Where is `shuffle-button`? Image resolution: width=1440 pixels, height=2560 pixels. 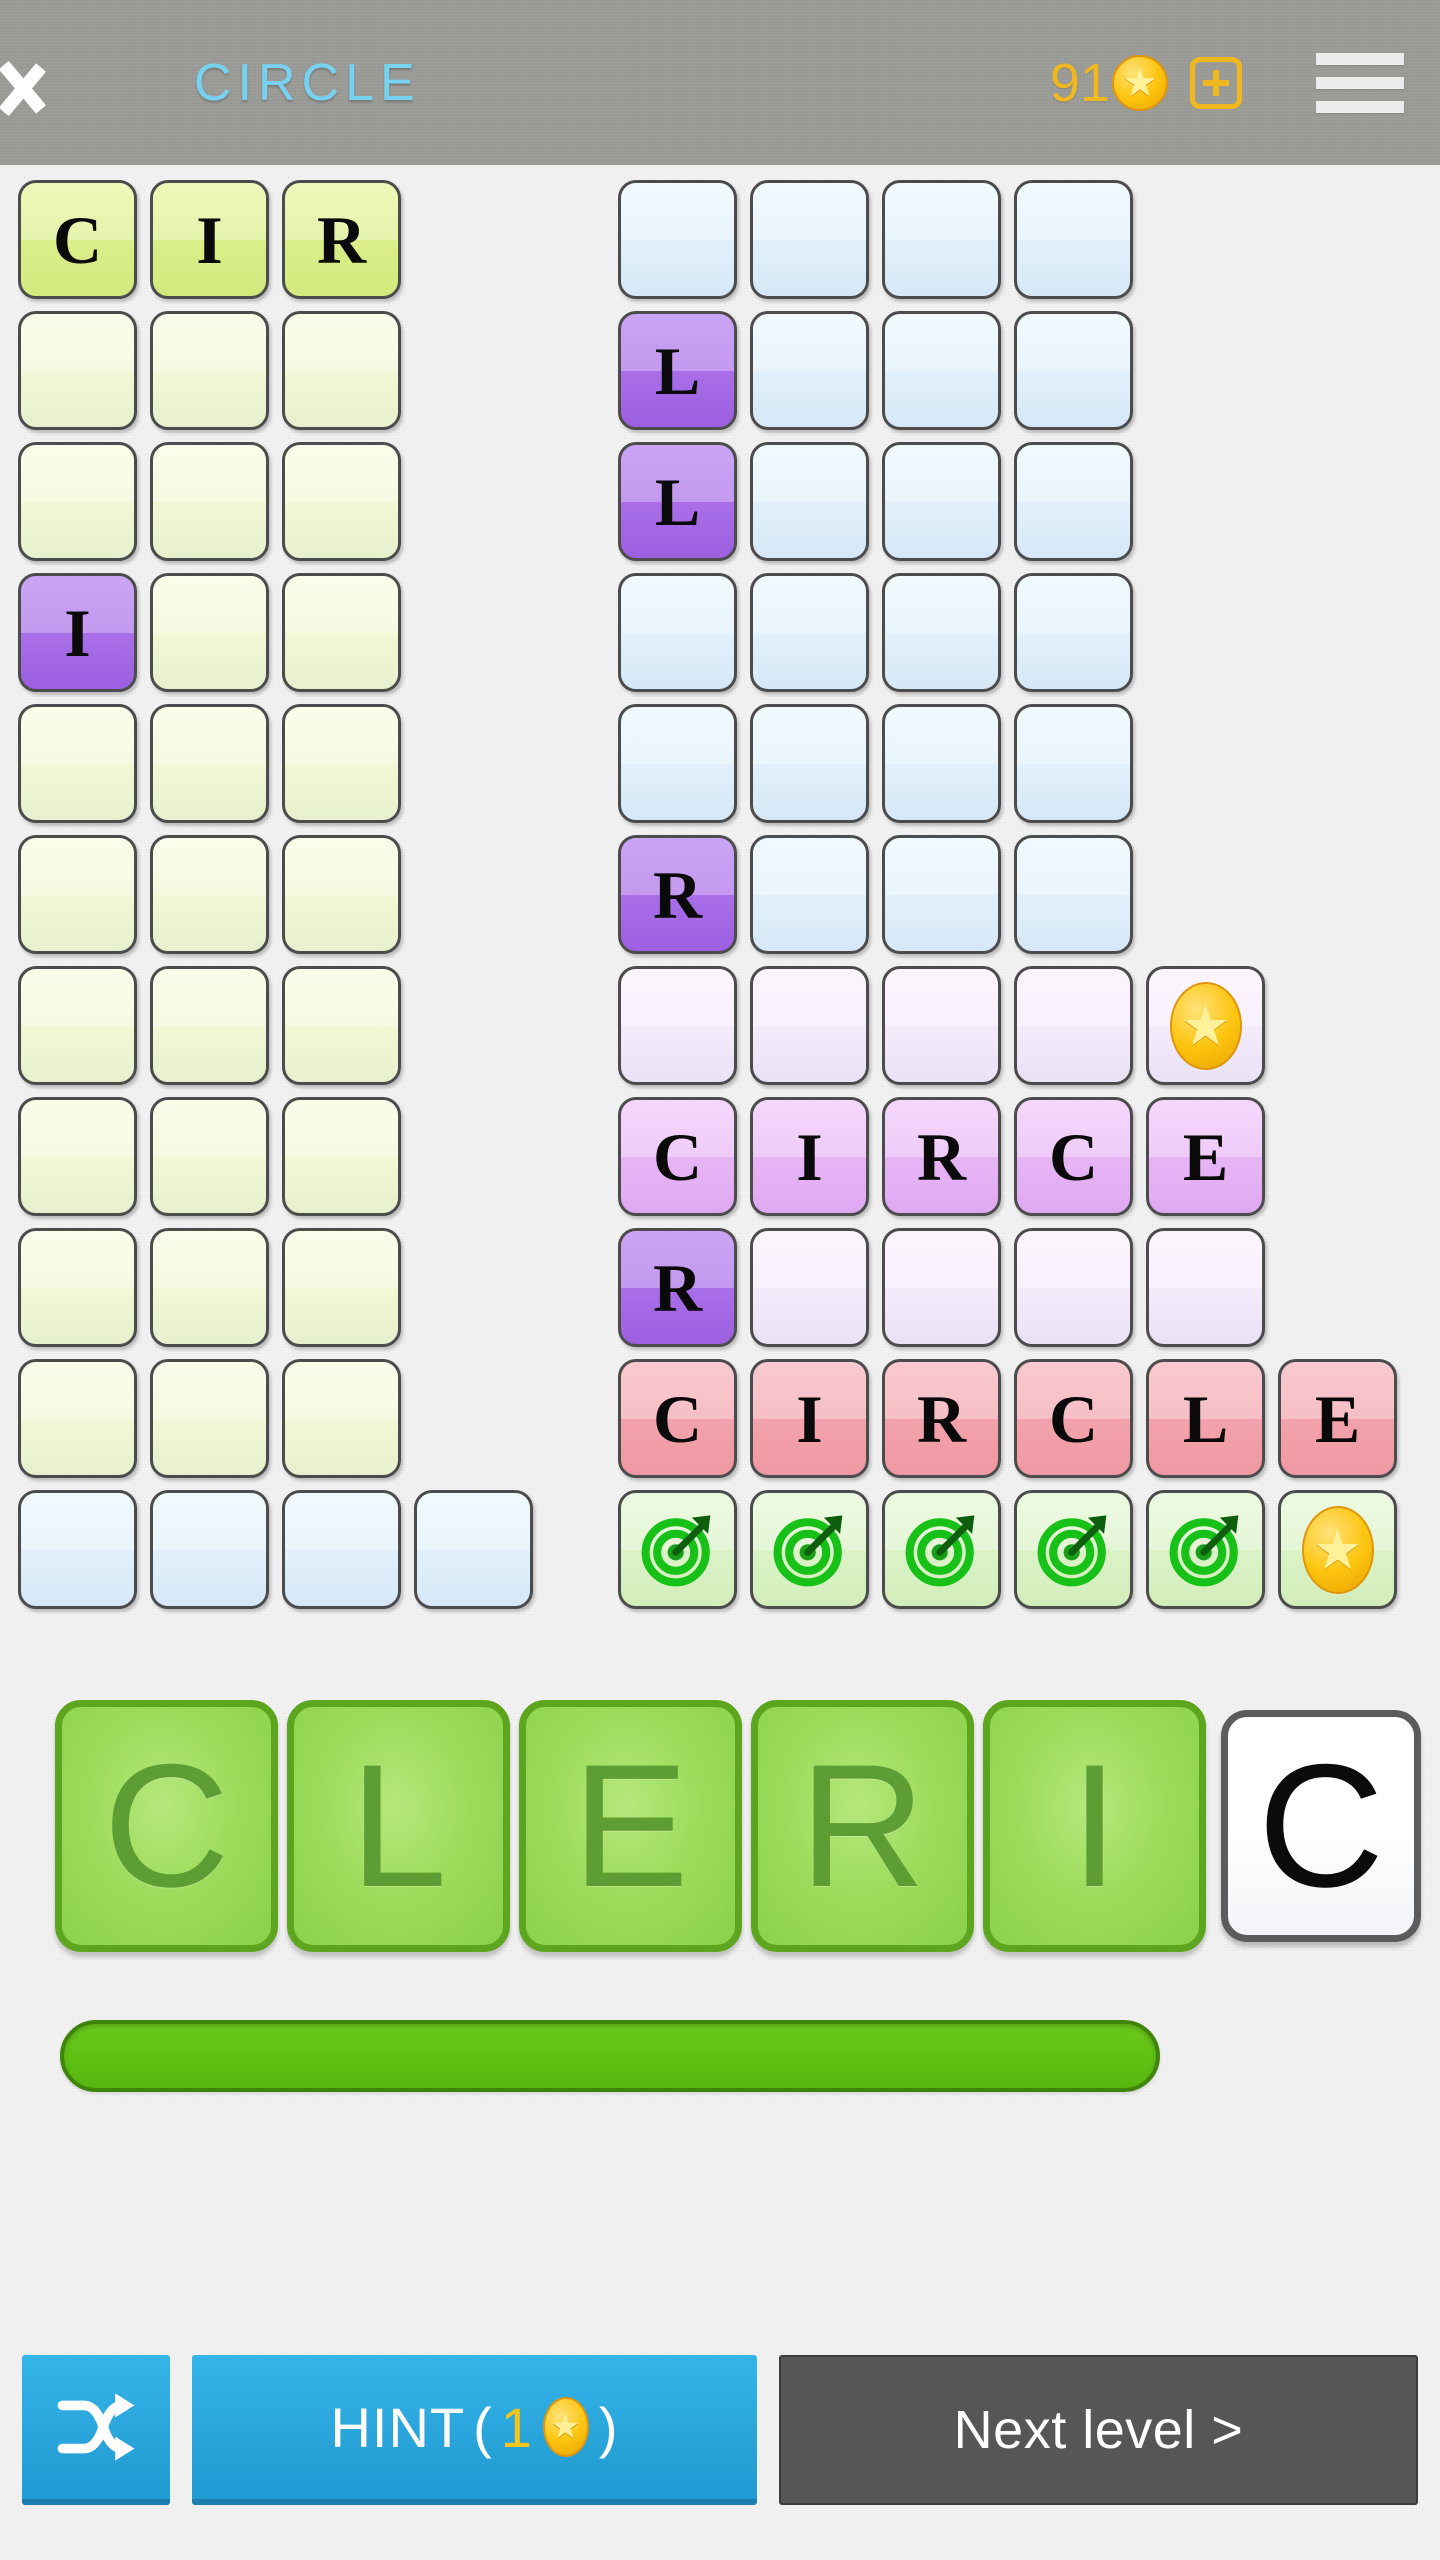
shuffle-button is located at coordinates (96, 2430).